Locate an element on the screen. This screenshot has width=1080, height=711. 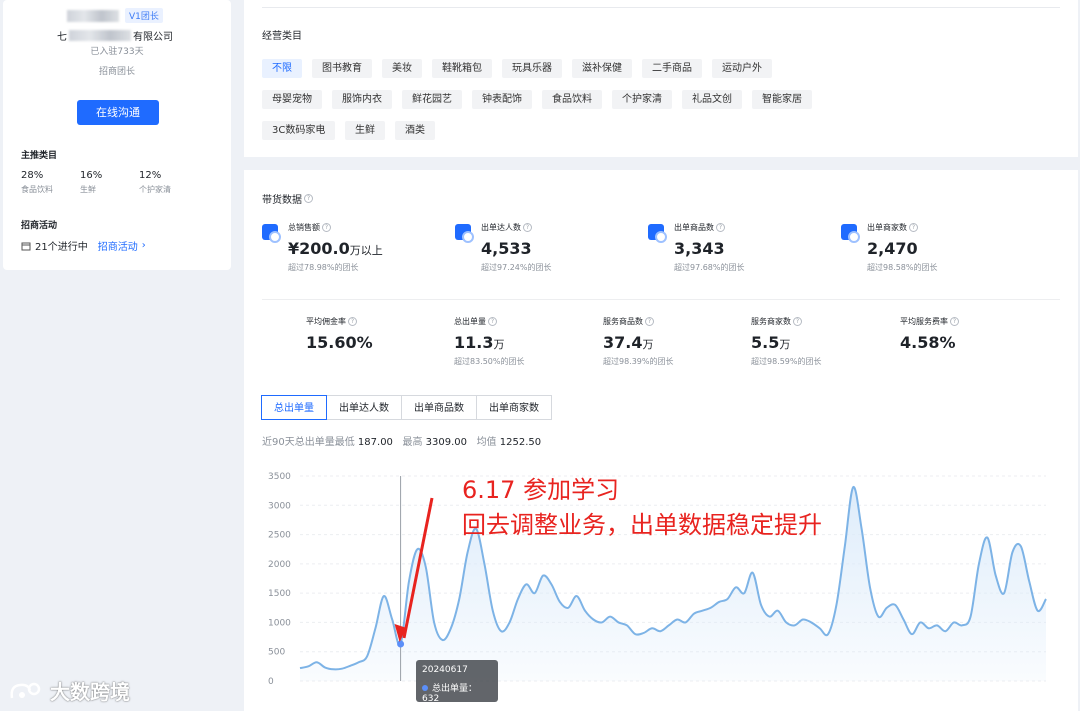
company-name: 七 有限公司 is located at coordinates (115, 35).